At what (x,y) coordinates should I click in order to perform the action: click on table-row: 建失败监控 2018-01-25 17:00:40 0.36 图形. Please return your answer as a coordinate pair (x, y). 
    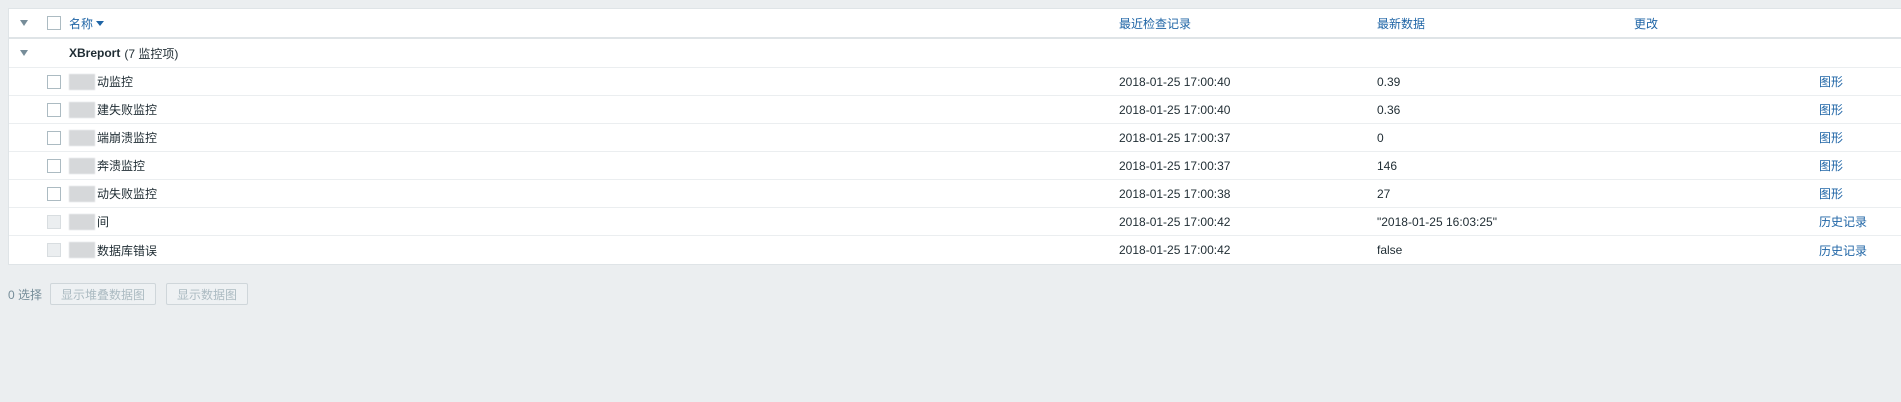
    Looking at the image, I should click on (955, 110).